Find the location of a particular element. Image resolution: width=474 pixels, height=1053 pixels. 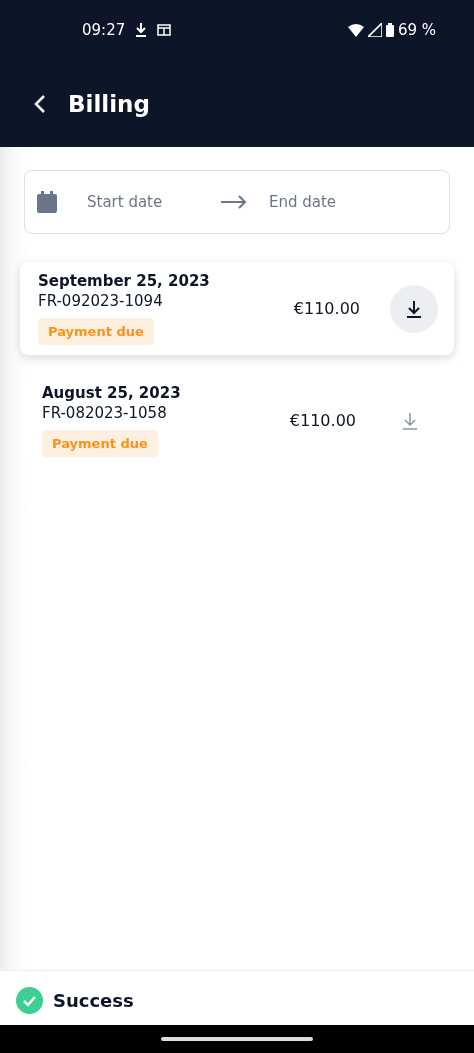

signal-icon is located at coordinates (374, 30).